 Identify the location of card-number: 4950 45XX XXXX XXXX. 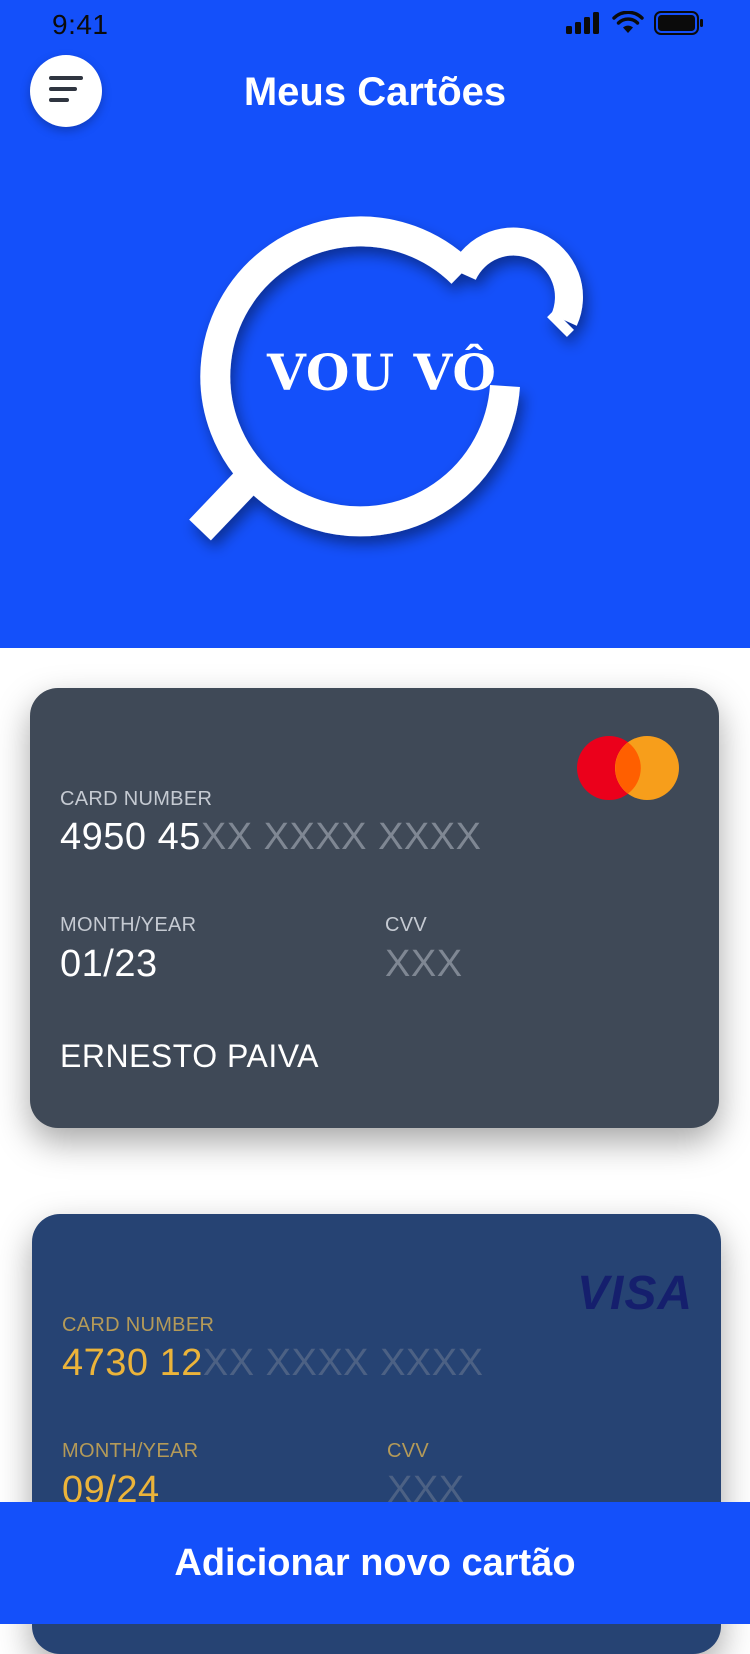
(270, 837).